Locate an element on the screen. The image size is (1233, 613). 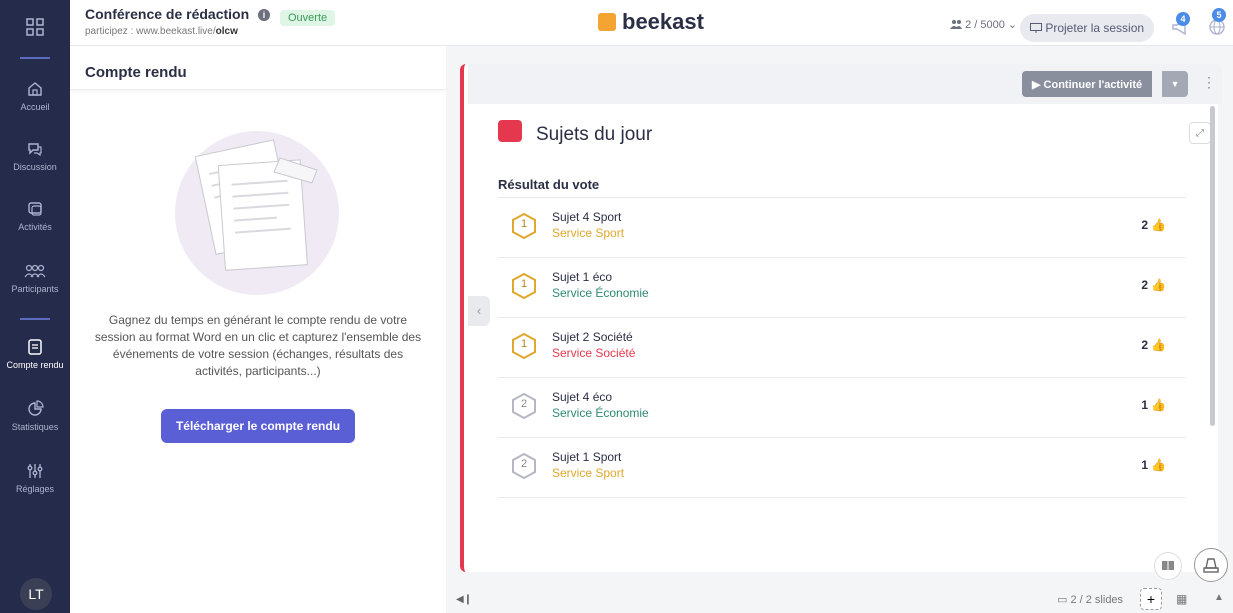
more-options-icon: ⋮ is located at coordinates (1209, 82).